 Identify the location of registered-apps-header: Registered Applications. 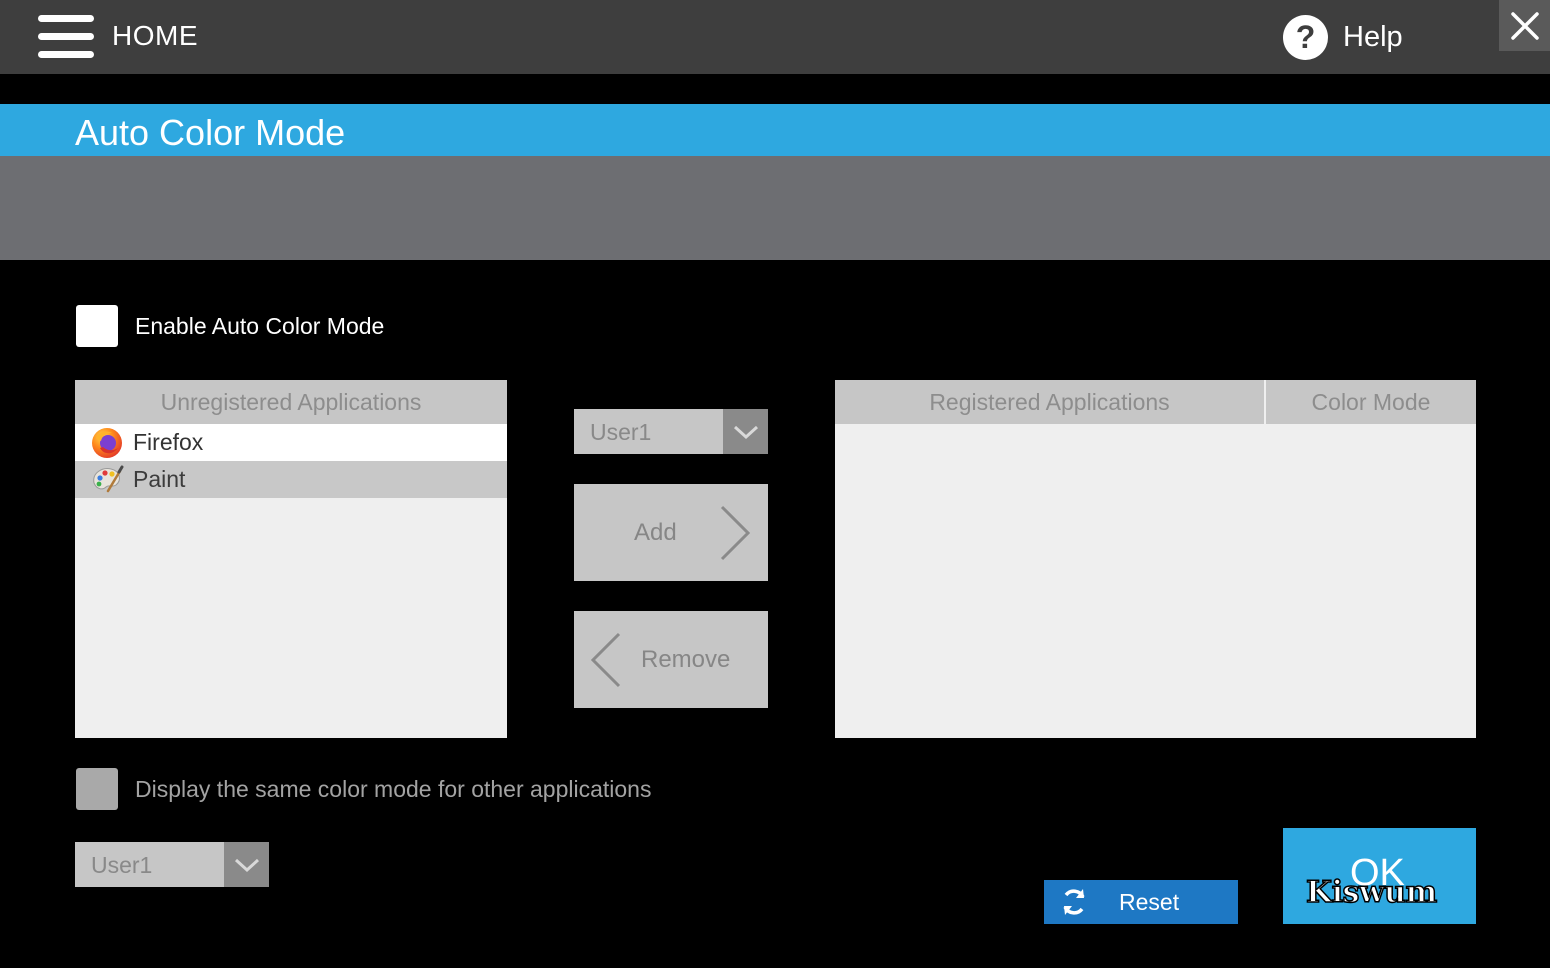
(1050, 402).